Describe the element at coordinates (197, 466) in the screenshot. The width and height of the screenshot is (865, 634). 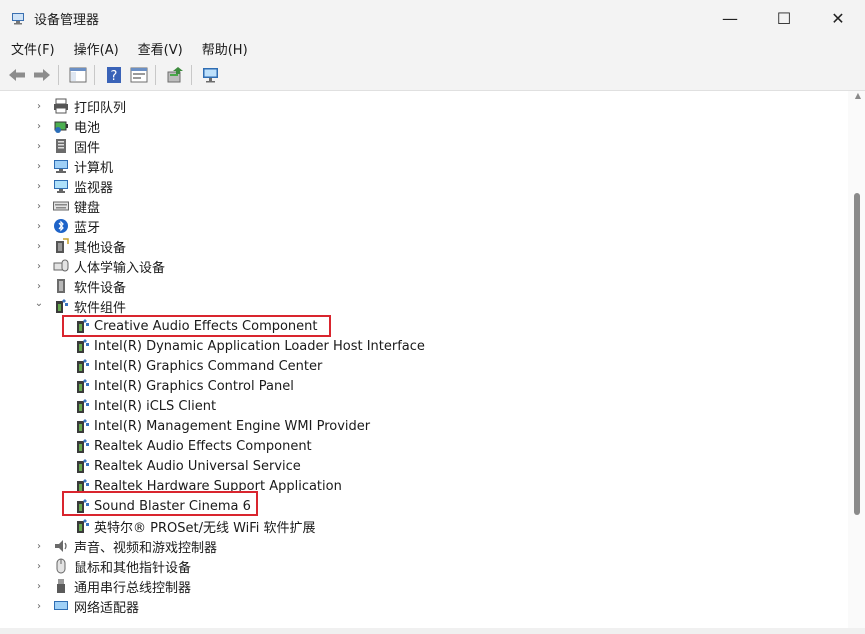
I see `tree-device-label: Realtek Audio Universal Service` at that location.